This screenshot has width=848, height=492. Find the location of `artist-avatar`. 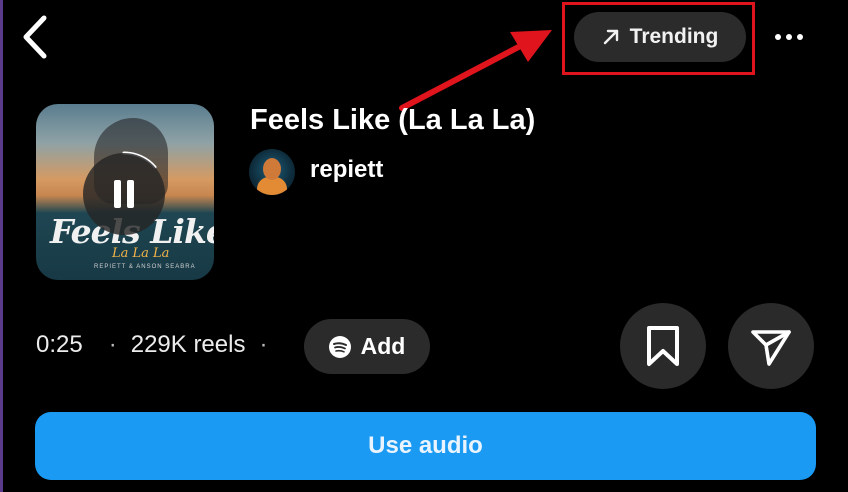

artist-avatar is located at coordinates (272, 172).